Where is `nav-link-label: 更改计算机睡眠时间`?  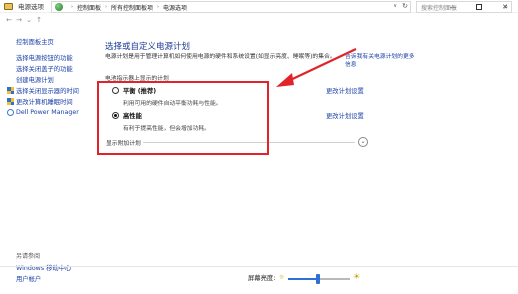
nav-link-label: 更改计算机睡眠时间 is located at coordinates (44, 102).